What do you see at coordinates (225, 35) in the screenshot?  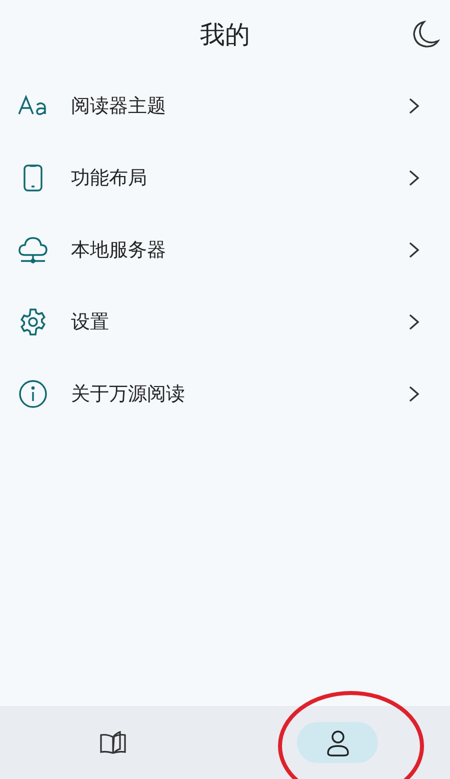 I see `page-title: 我的` at bounding box center [225, 35].